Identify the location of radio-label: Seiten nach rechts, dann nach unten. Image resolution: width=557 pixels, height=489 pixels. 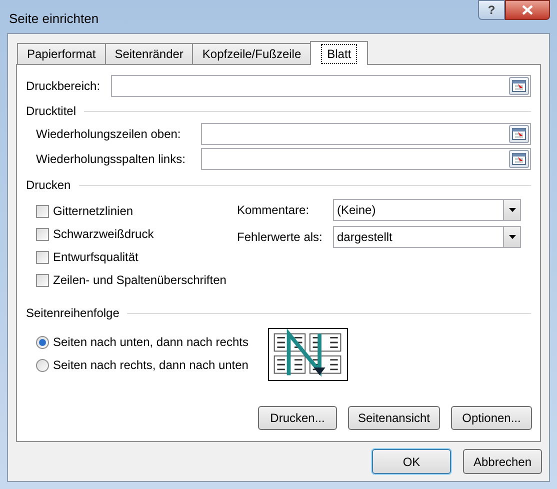
(150, 365).